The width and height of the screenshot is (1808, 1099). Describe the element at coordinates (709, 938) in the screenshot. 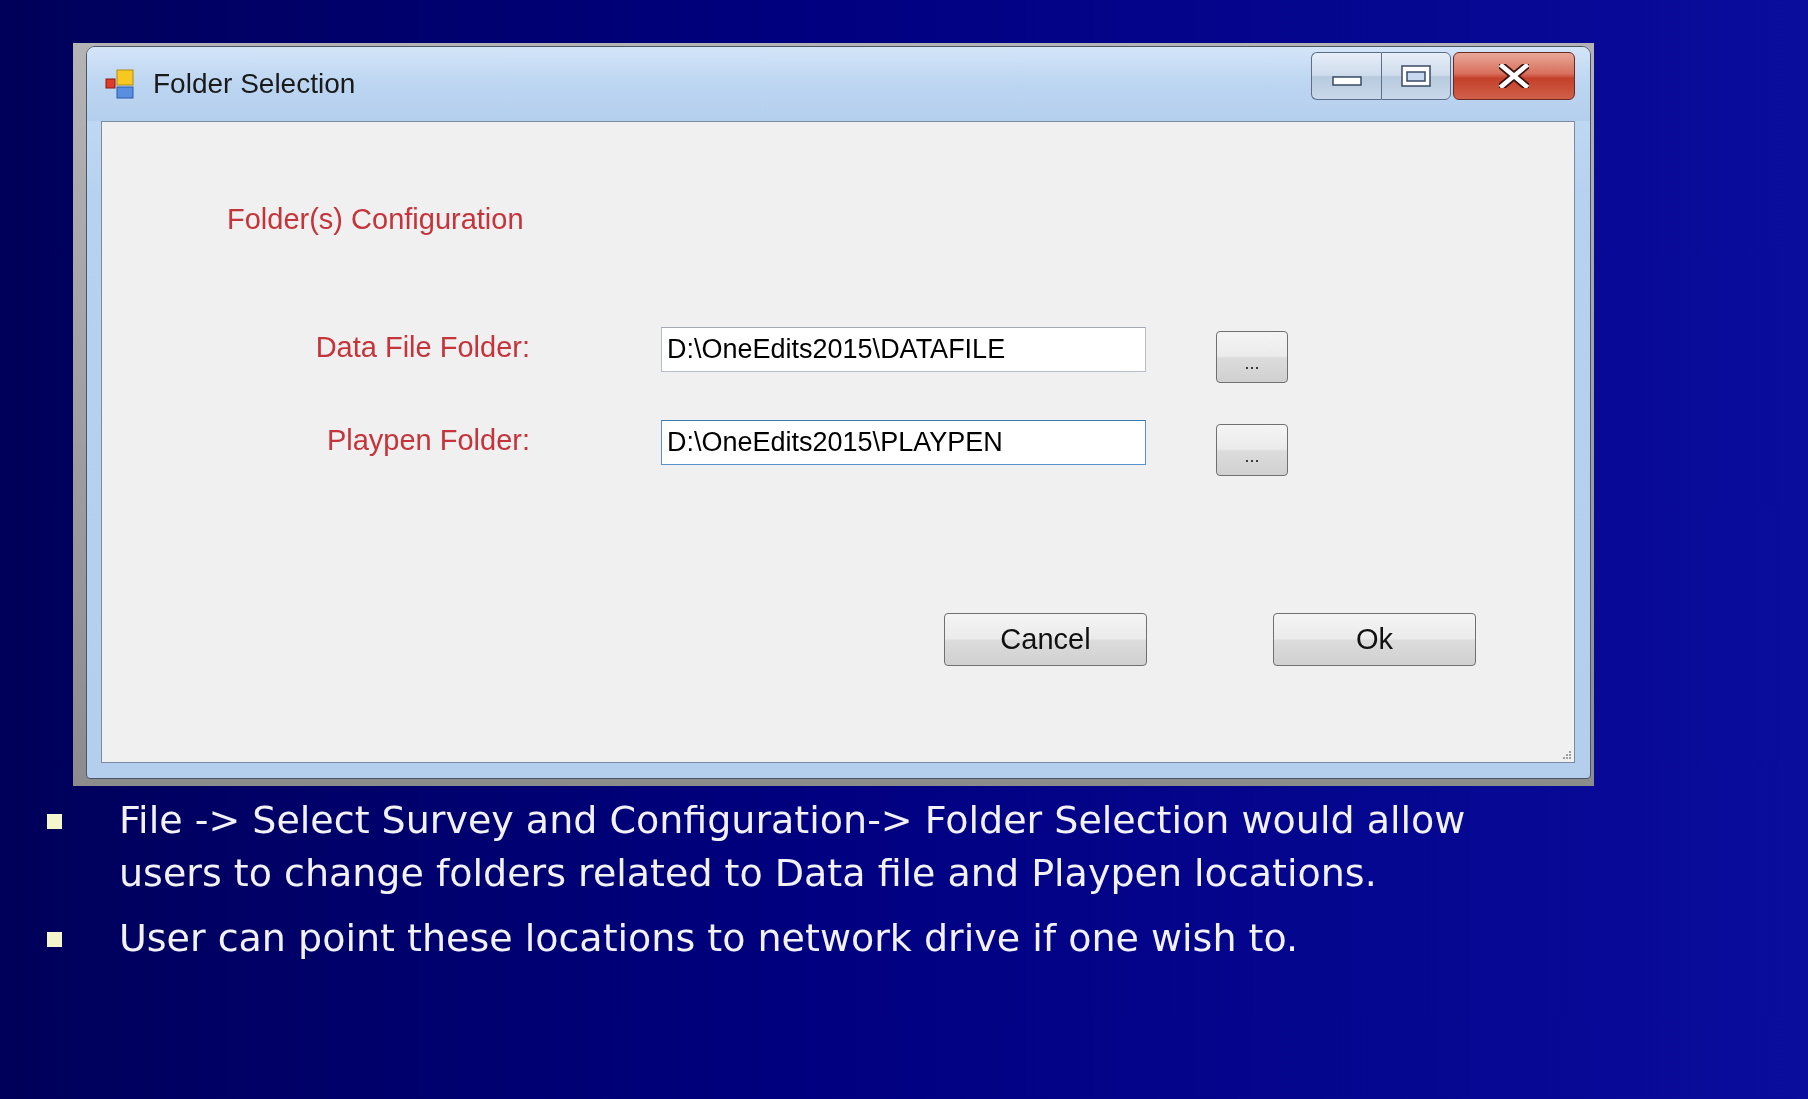

I see `bullet-text: User can point these locations to network drive if one wish to.` at that location.